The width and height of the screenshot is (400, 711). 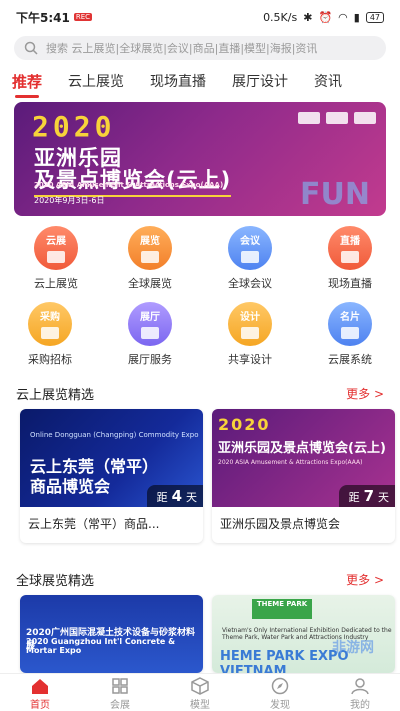 What do you see at coordinates (27, 84) in the screenshot?
I see `tab-recommend: 推荐` at bounding box center [27, 84].